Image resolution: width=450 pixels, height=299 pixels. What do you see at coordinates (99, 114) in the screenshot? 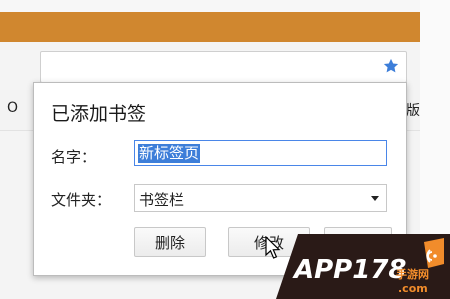
I see `dialog-title: 已添加书签` at bounding box center [99, 114].